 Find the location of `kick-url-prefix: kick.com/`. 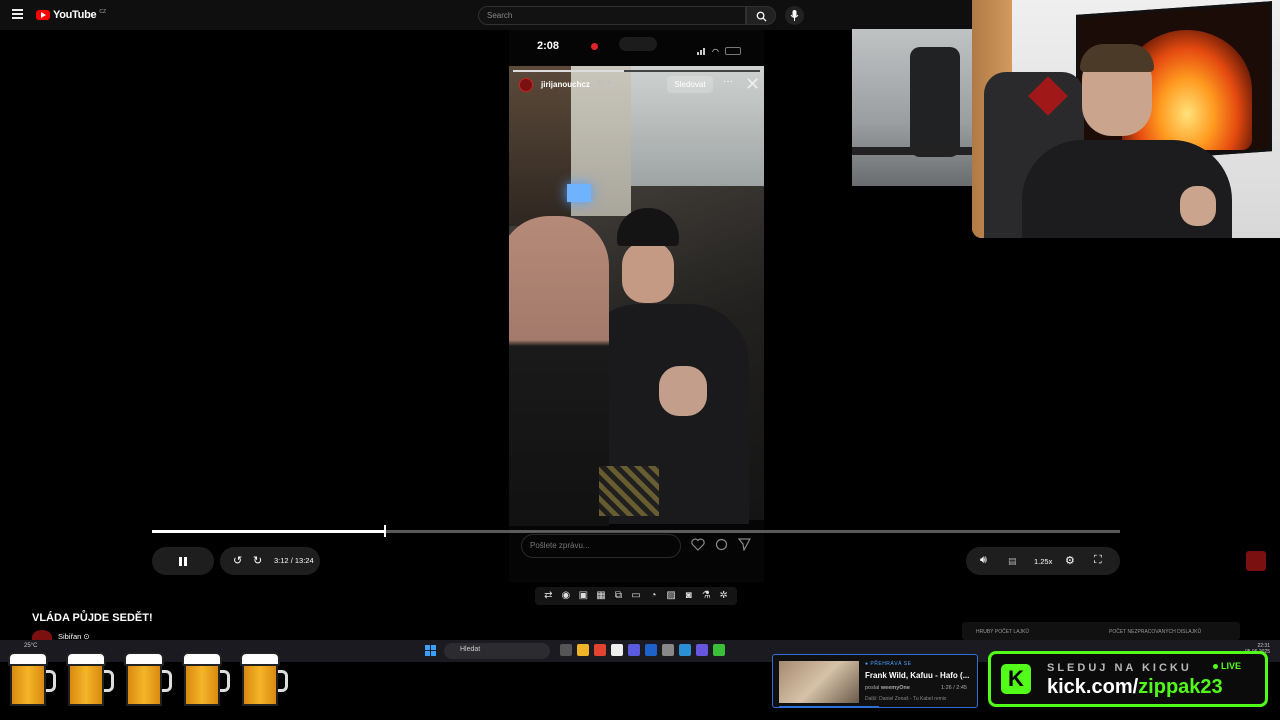

kick-url-prefix: kick.com/ is located at coordinates (1093, 687).